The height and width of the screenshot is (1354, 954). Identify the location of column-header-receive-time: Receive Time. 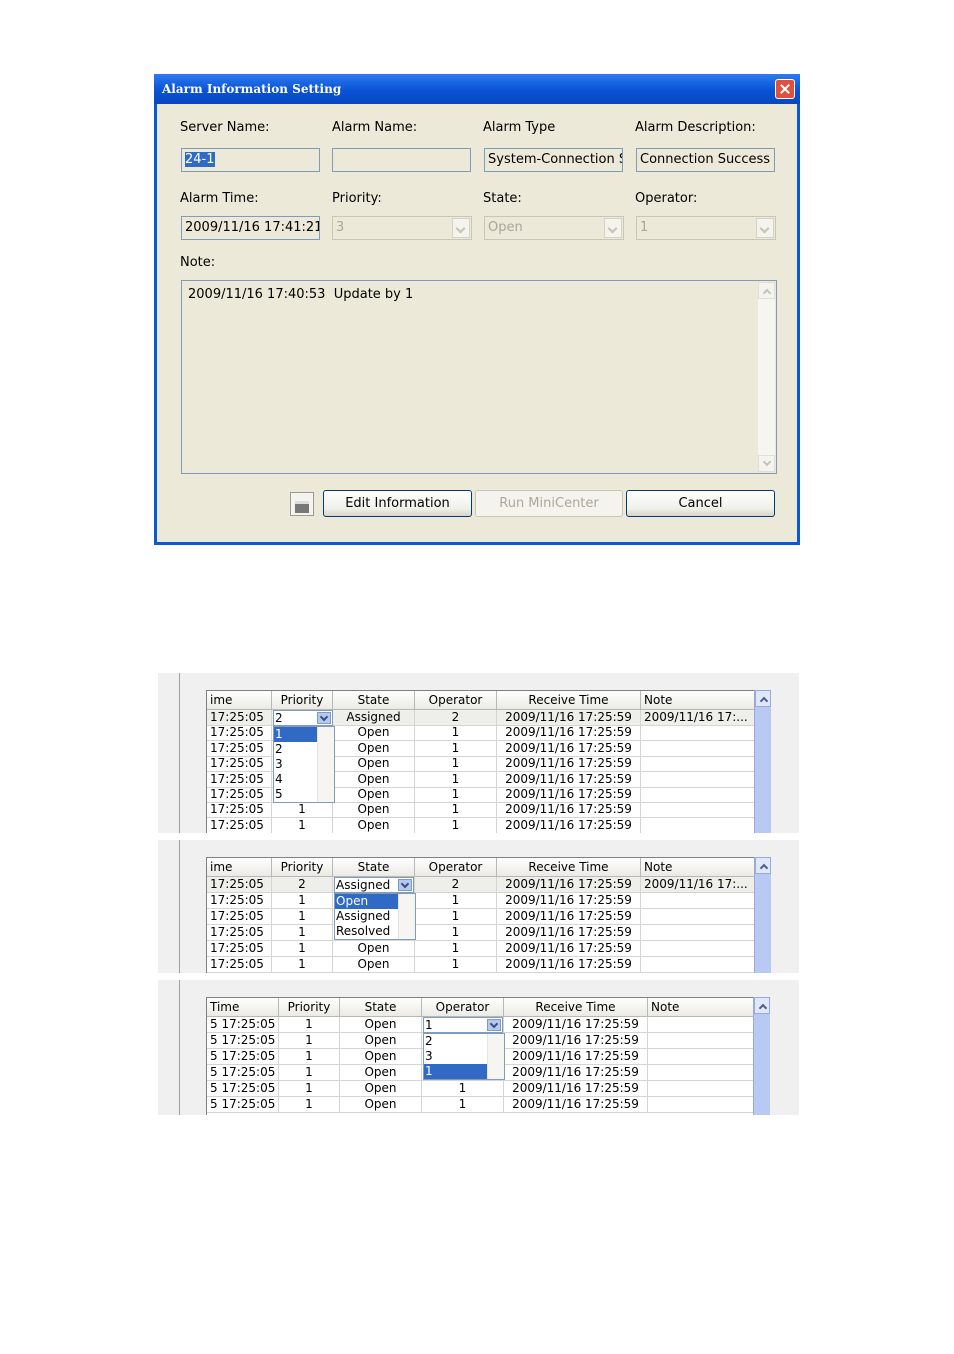
(569, 700).